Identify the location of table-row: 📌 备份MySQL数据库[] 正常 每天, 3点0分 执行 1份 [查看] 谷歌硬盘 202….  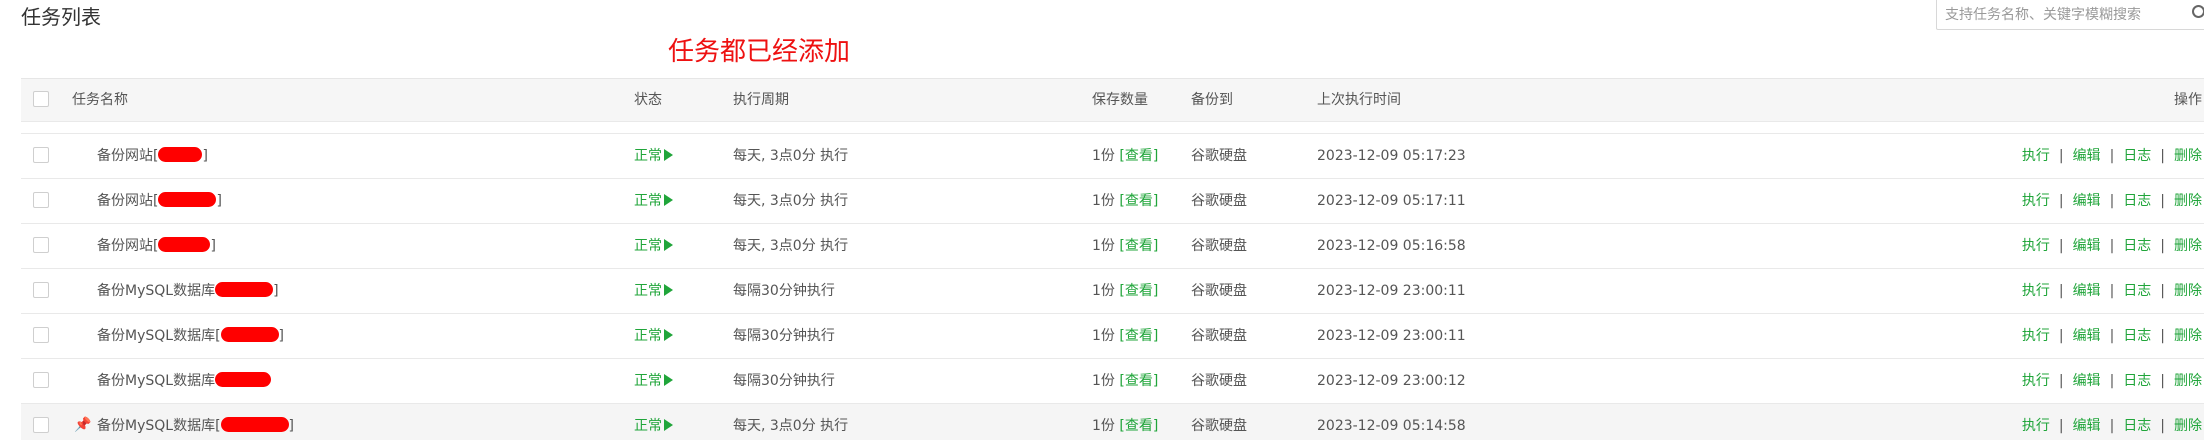
(1112, 422).